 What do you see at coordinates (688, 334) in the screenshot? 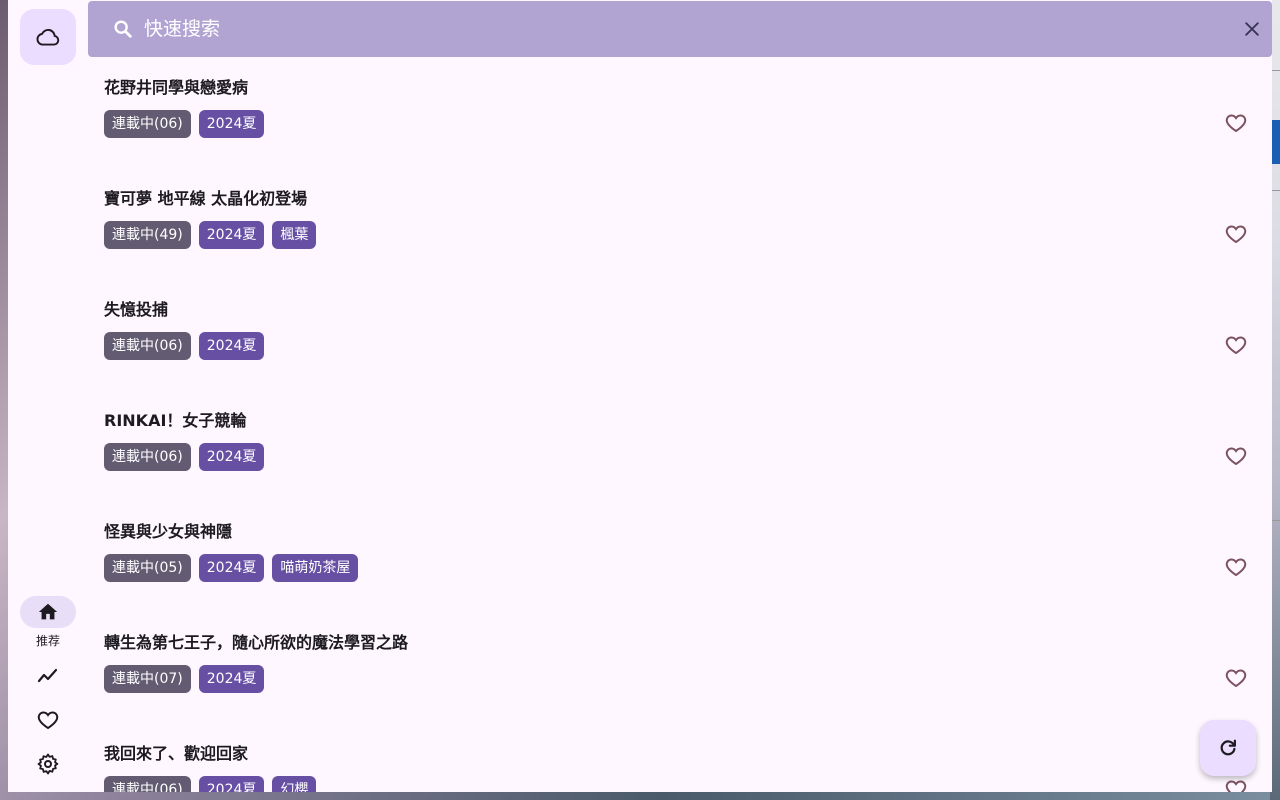
I see `list-item: 失憶投捕連載中(06) 2024夏` at bounding box center [688, 334].